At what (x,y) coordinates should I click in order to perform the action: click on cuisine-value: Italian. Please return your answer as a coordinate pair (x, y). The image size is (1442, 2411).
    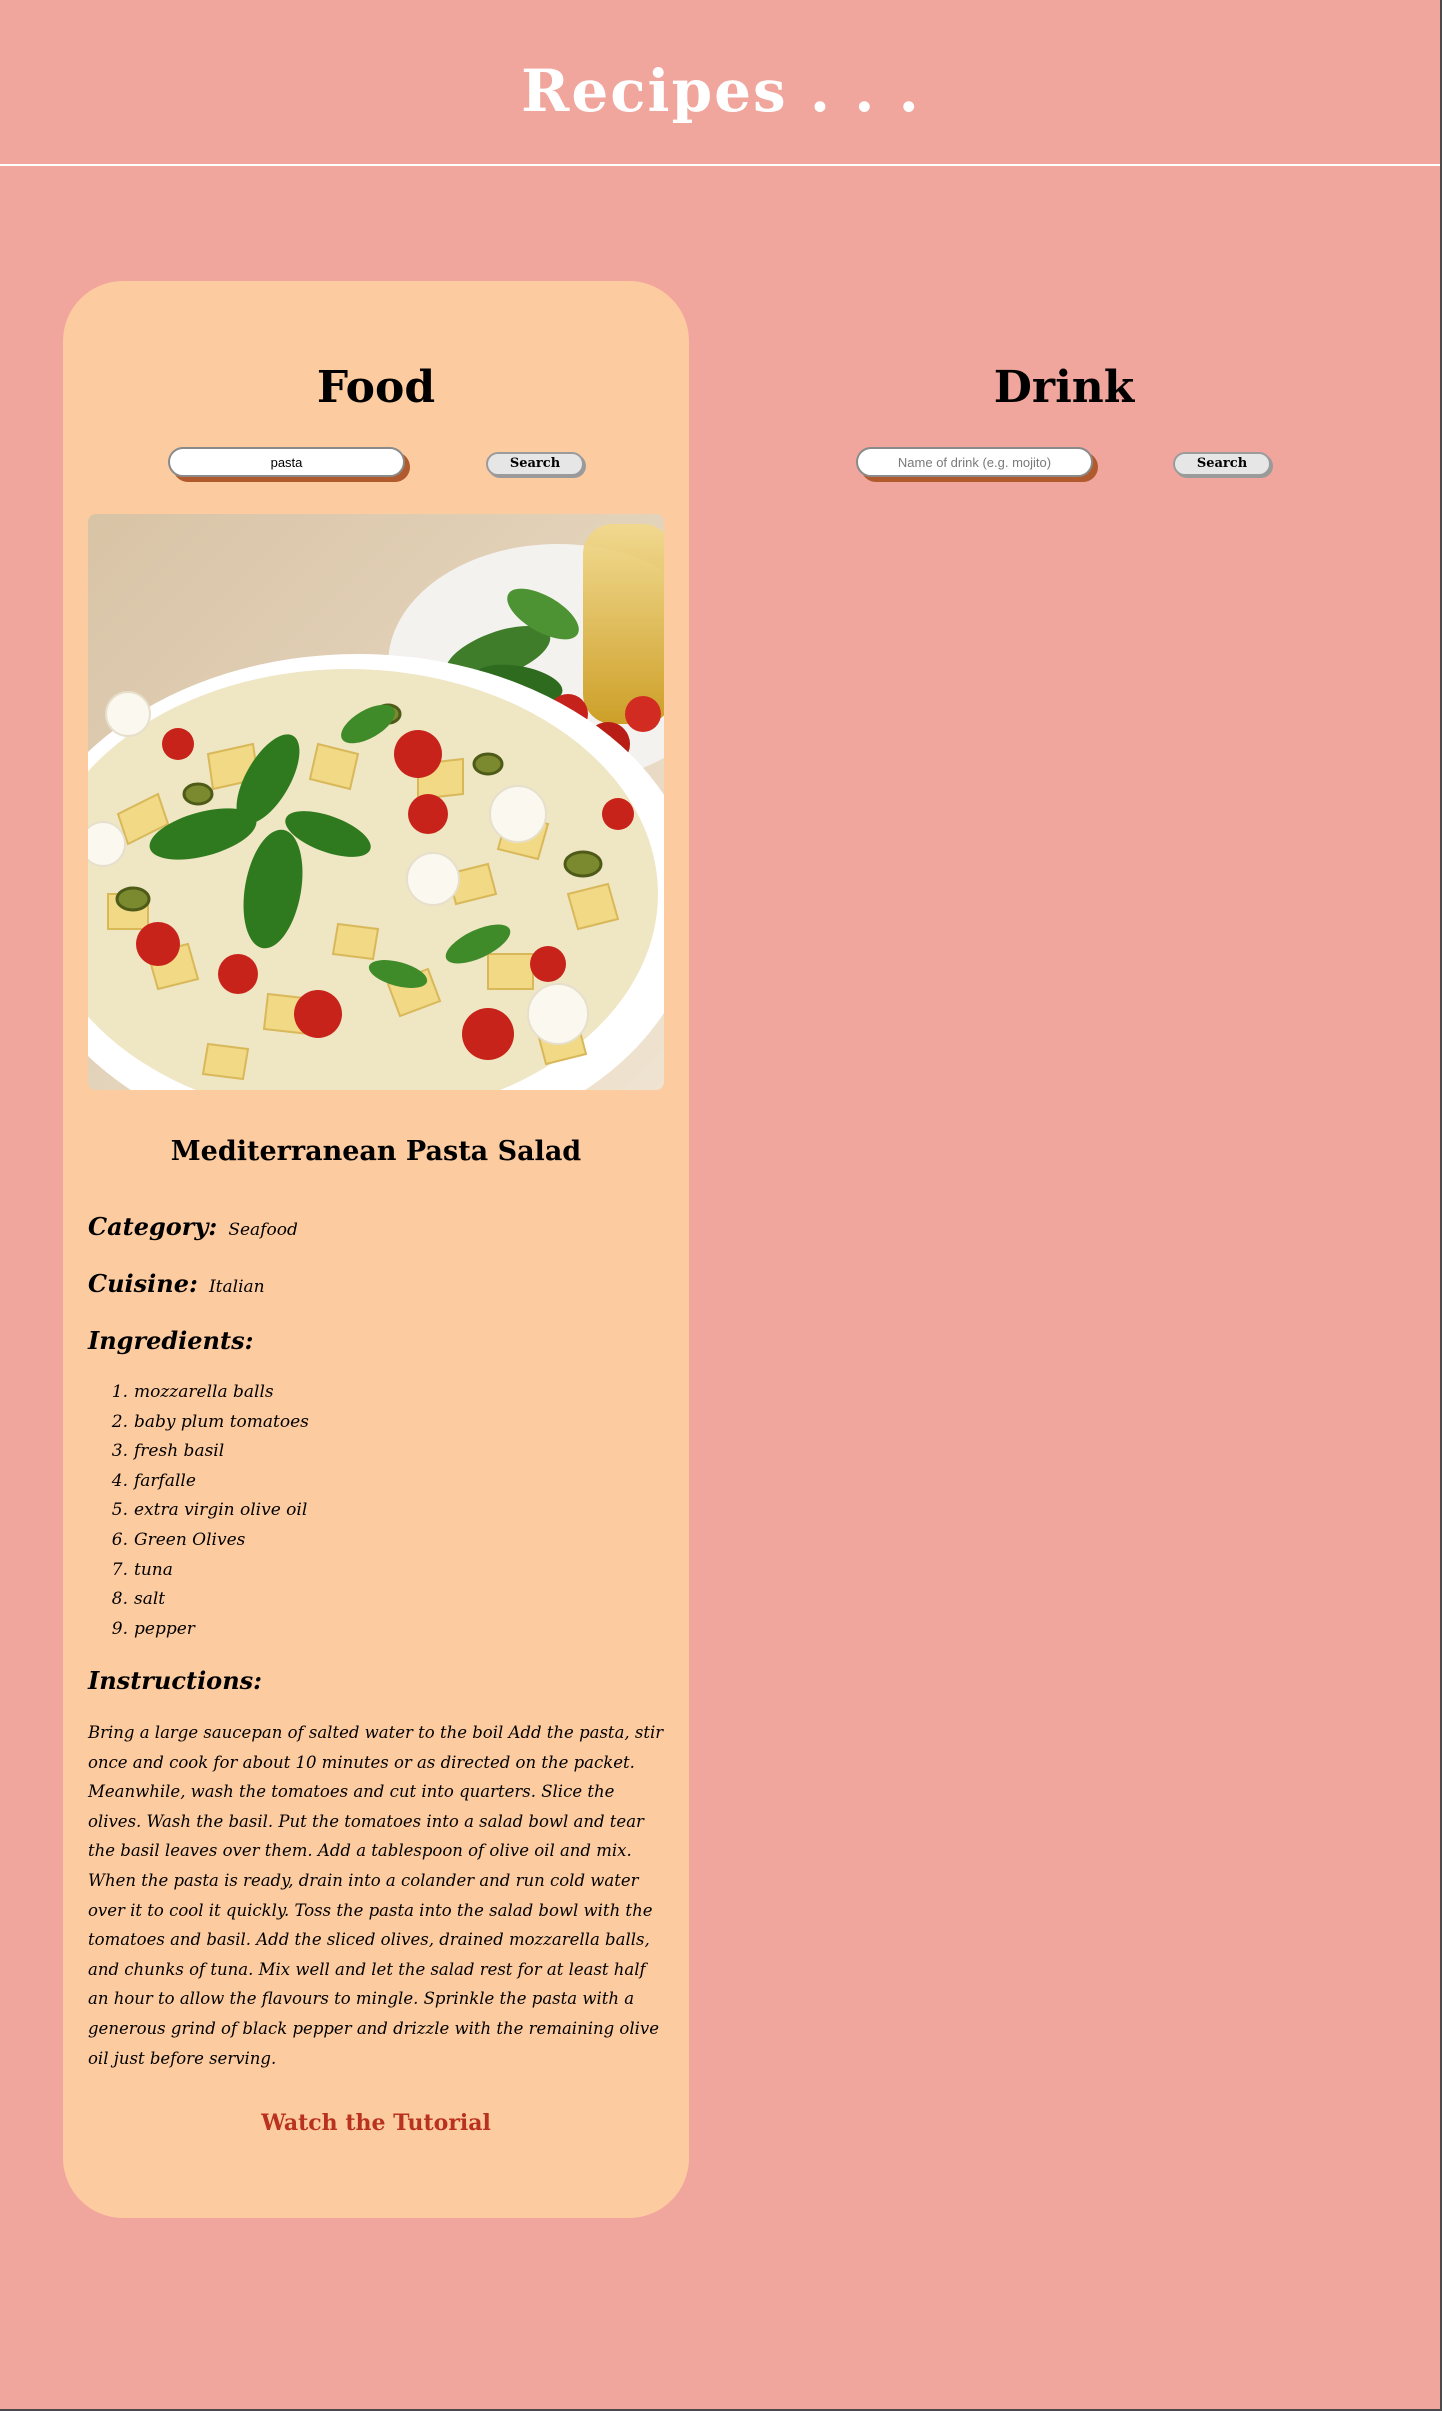
    Looking at the image, I should click on (236, 1287).